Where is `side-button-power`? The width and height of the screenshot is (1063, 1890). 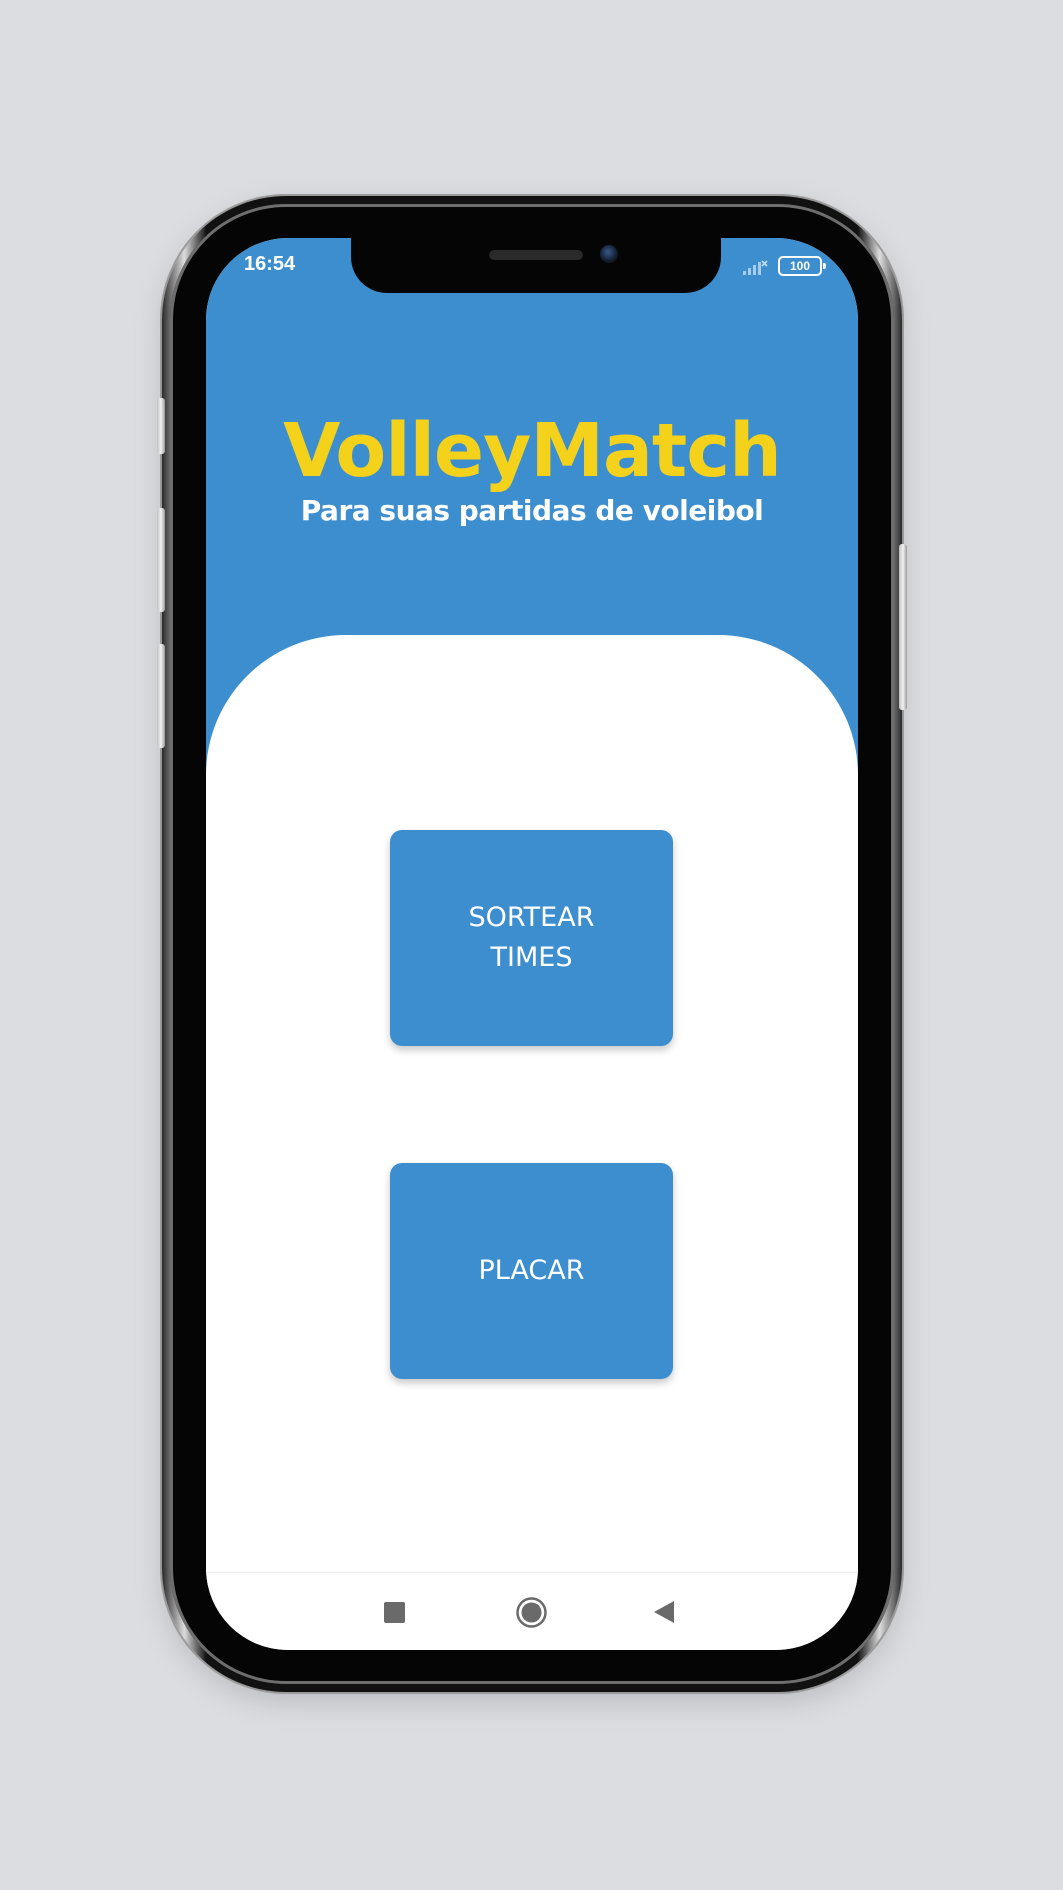
side-button-power is located at coordinates (903, 627).